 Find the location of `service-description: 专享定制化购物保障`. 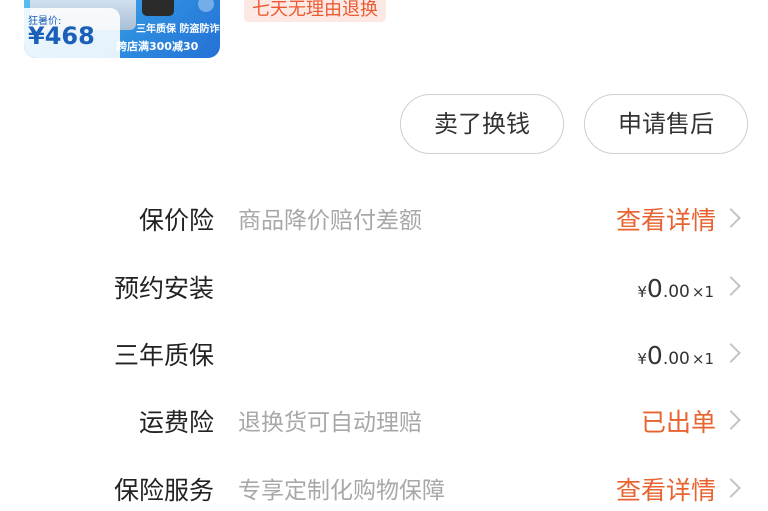

service-description: 专享定制化购物保障 is located at coordinates (341, 491).